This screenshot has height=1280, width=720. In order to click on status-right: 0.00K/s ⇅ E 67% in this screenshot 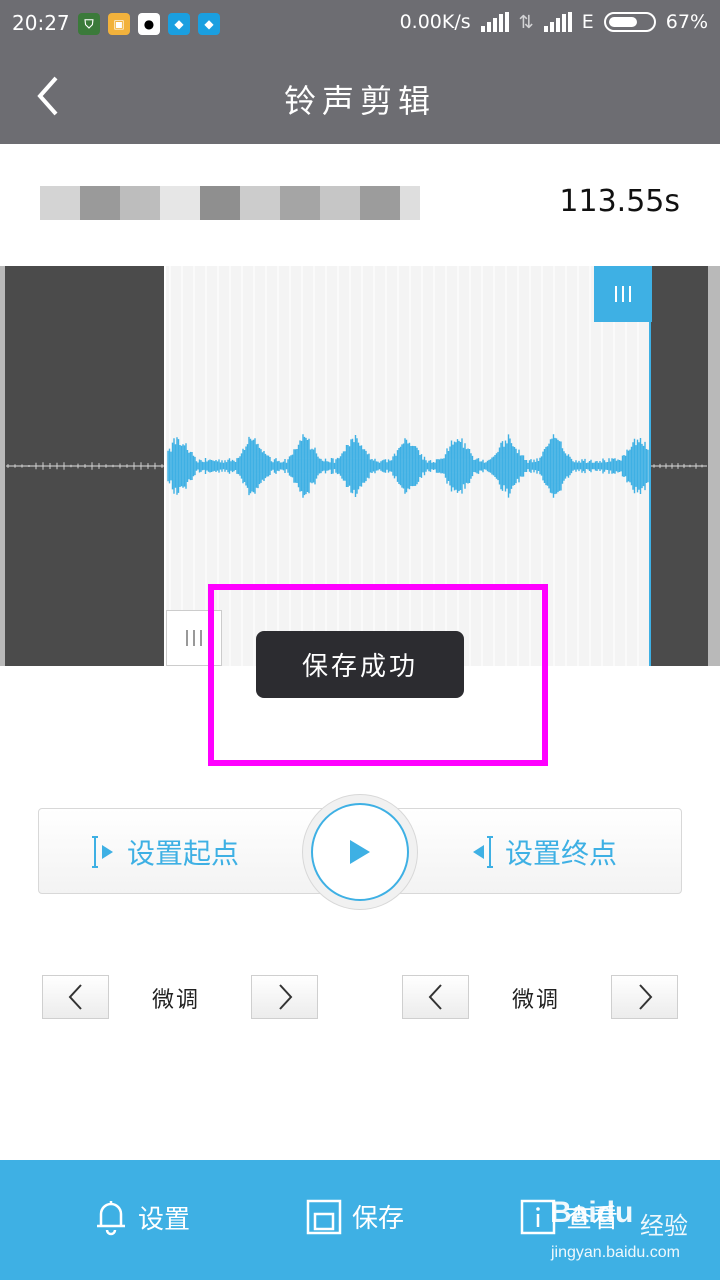, I will do `click(554, 22)`.